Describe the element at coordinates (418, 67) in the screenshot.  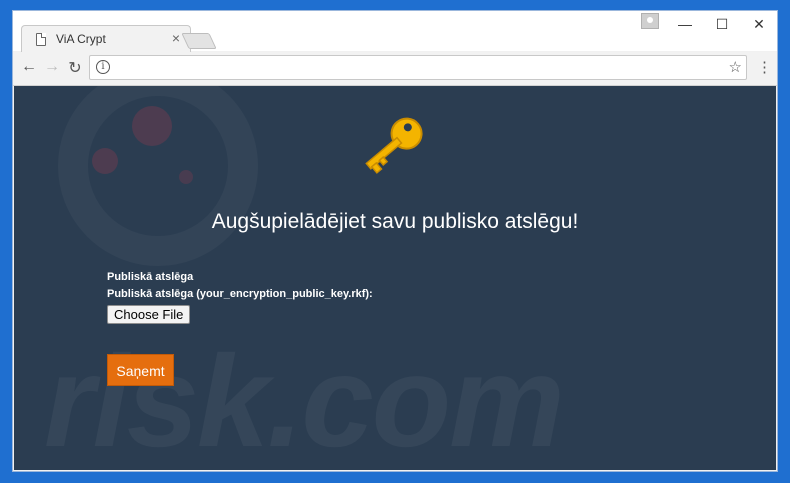
I see `address-bar: i ☆` at that location.